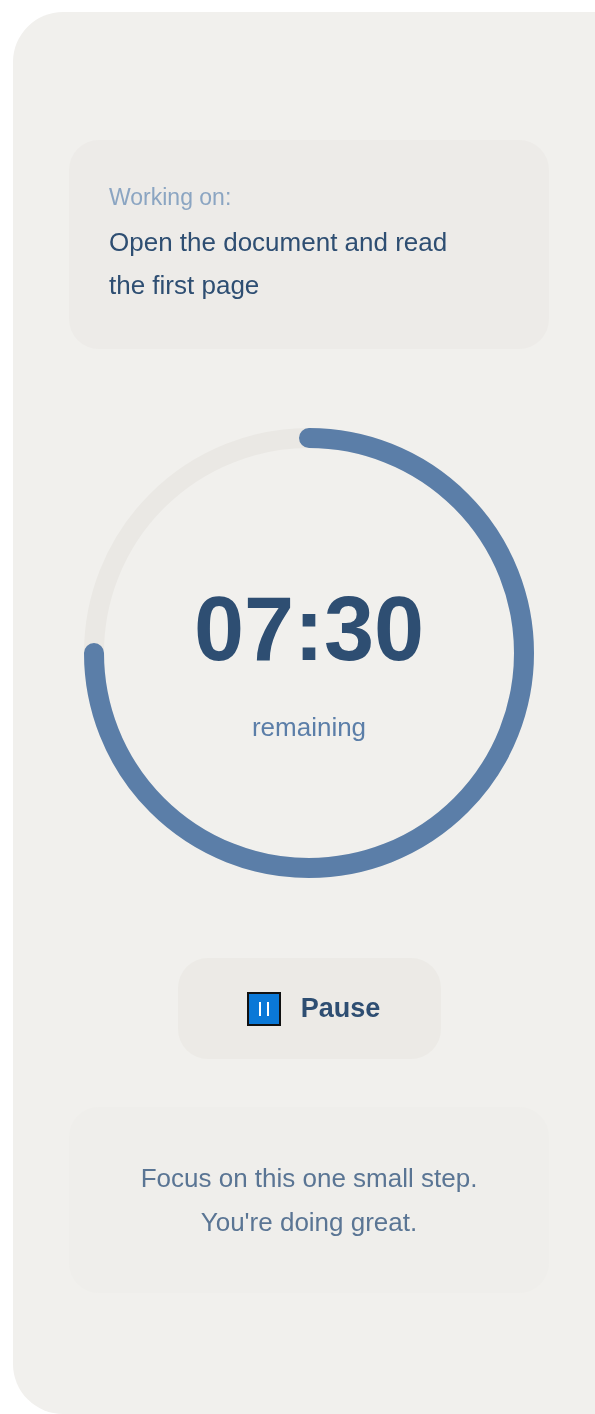 Image resolution: width=595 pixels, height=1414 pixels. Describe the element at coordinates (309, 1178) in the screenshot. I see `encouragement-text: Focus on this one small step.` at that location.